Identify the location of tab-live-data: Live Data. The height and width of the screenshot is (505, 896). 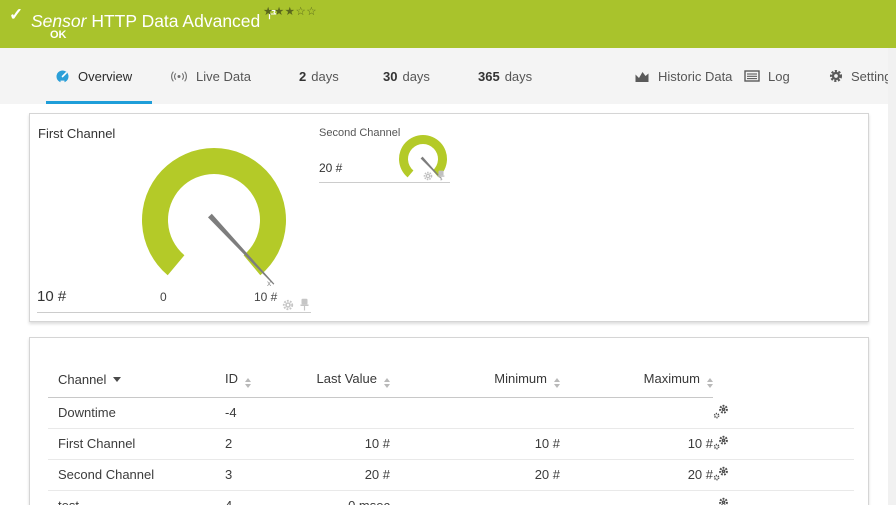
(210, 76).